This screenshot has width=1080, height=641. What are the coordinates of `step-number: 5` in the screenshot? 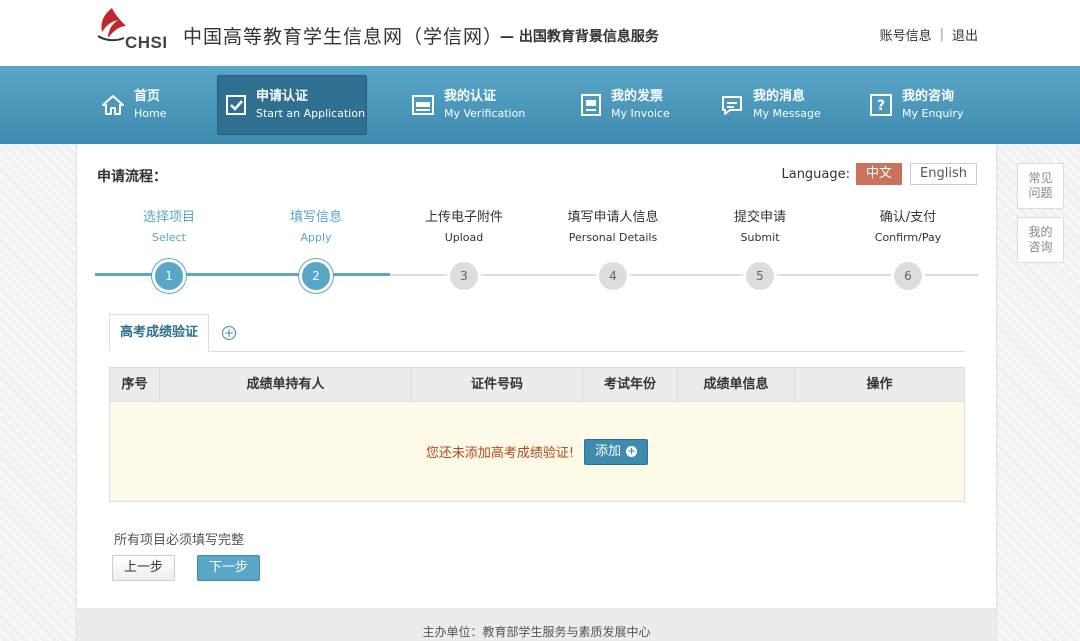 It's located at (760, 276).